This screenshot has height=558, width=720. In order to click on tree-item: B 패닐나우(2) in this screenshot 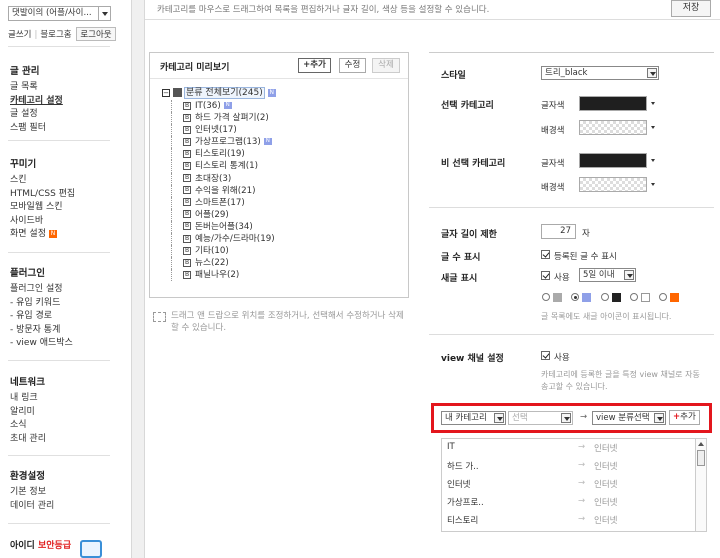, I will do `click(219, 275)`.